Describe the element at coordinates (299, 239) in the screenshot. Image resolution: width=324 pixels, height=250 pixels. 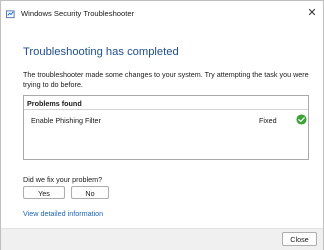
I see `close-button: Close` at that location.